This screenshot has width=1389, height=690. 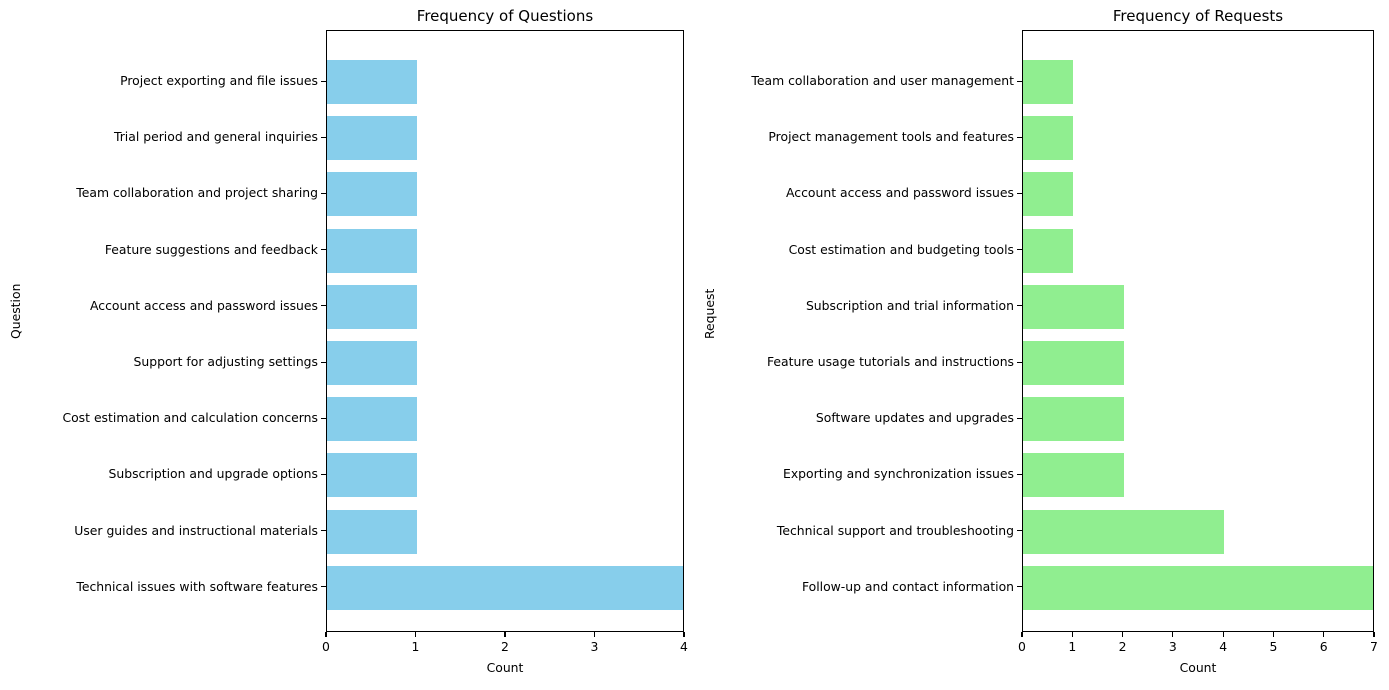 I want to click on x-tick-label: 6, so click(x=1323, y=646).